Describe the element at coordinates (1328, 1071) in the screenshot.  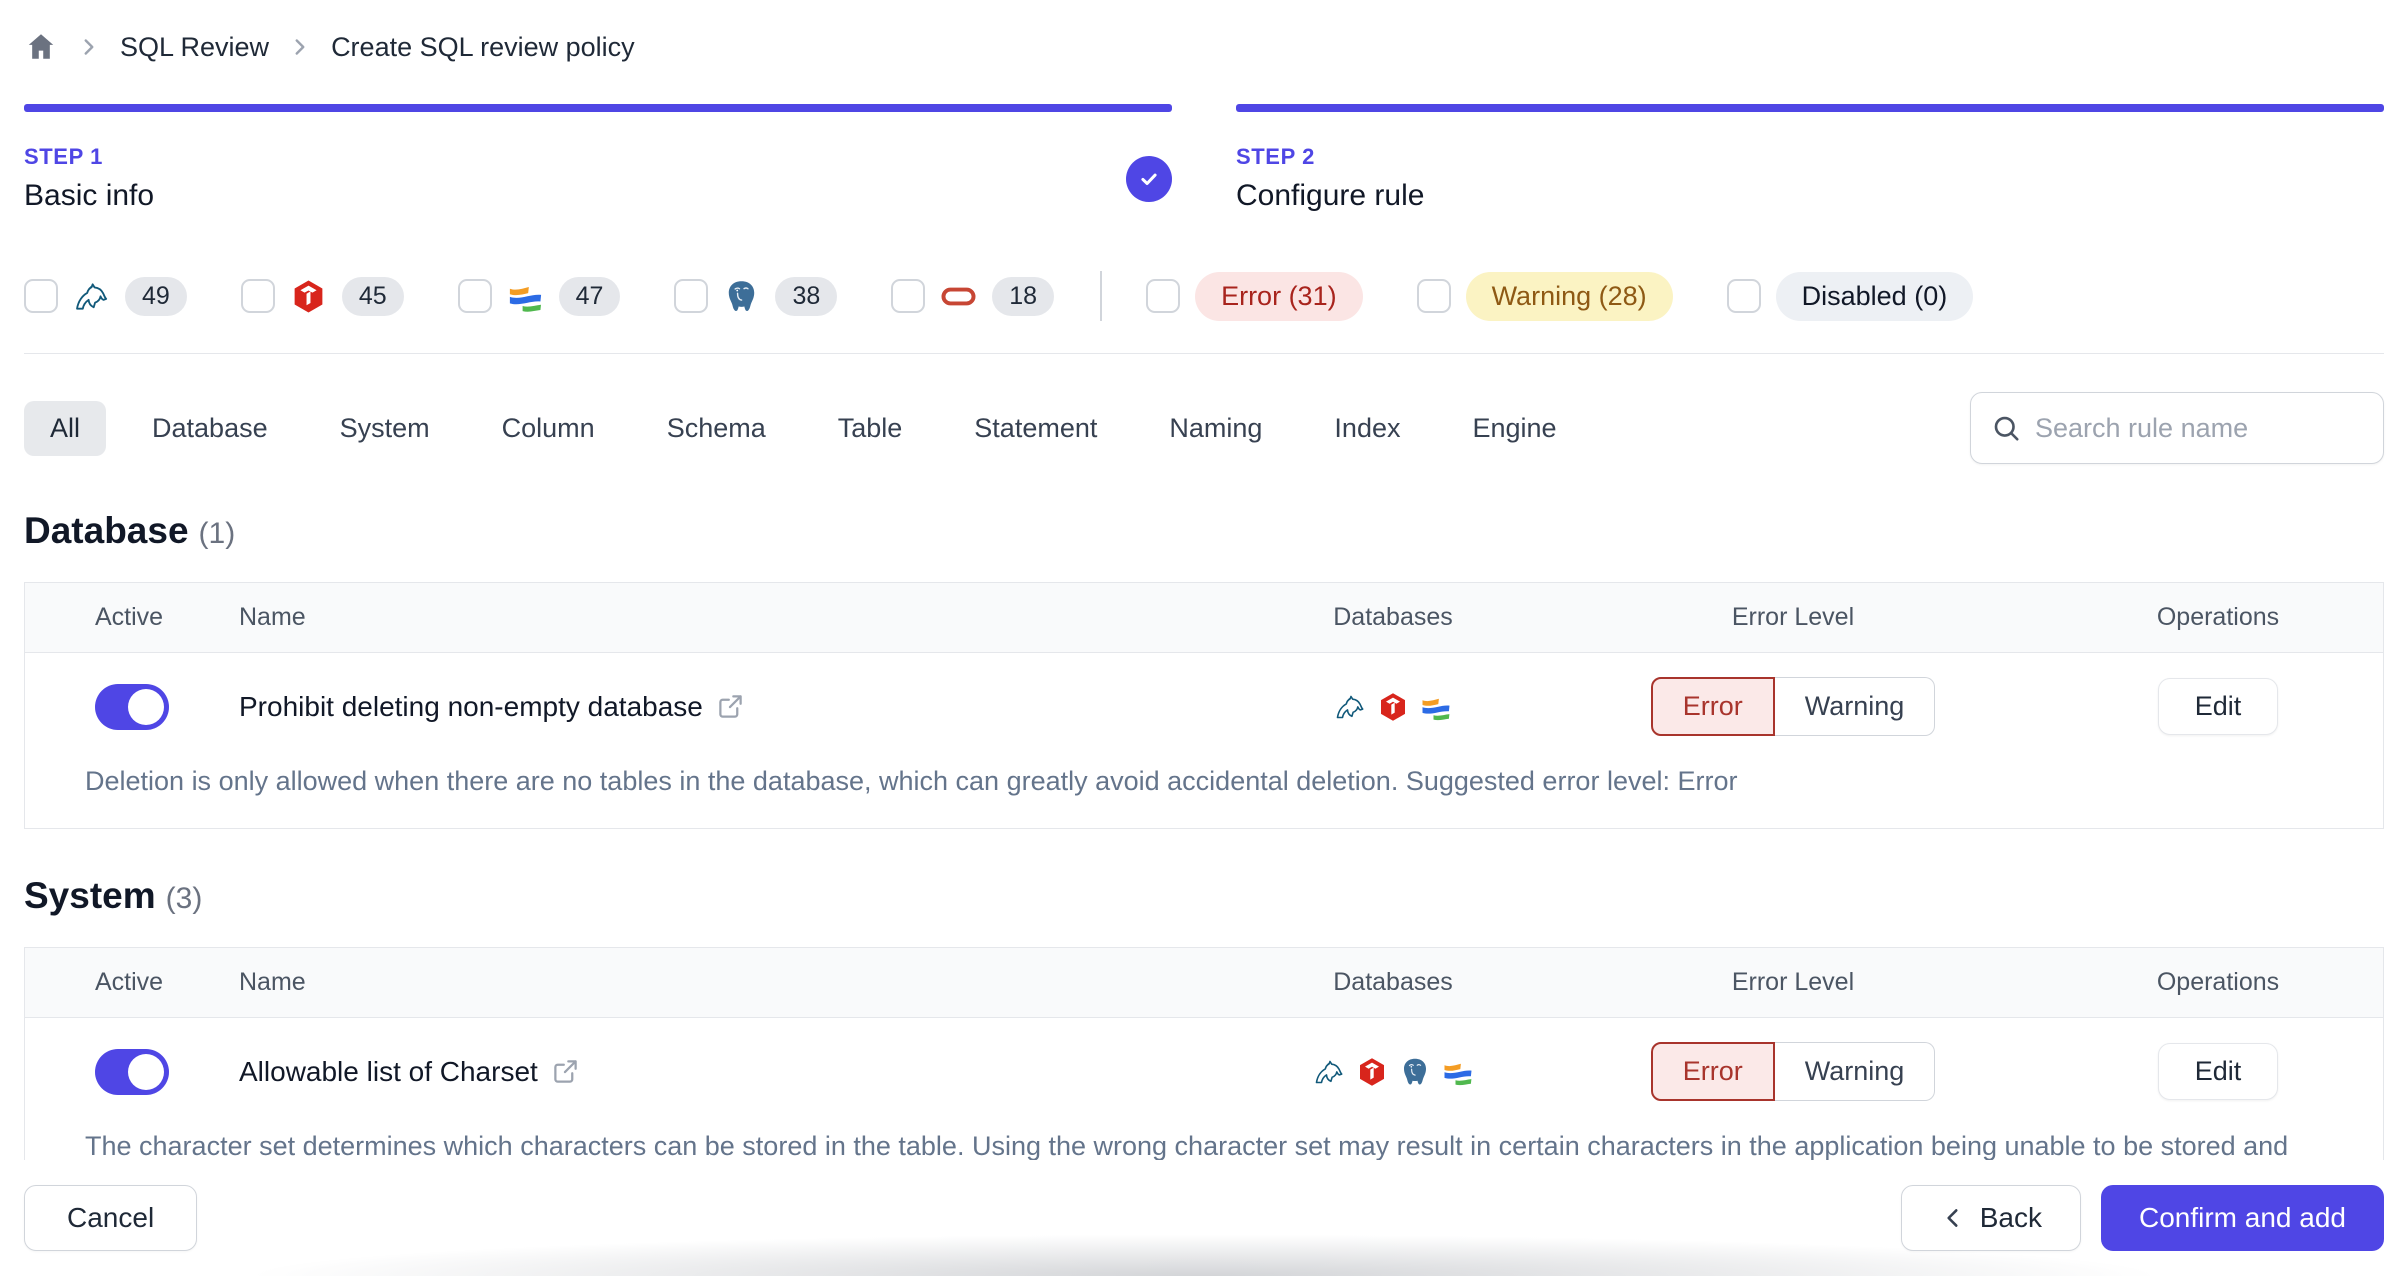
I see `mysql-icon` at that location.